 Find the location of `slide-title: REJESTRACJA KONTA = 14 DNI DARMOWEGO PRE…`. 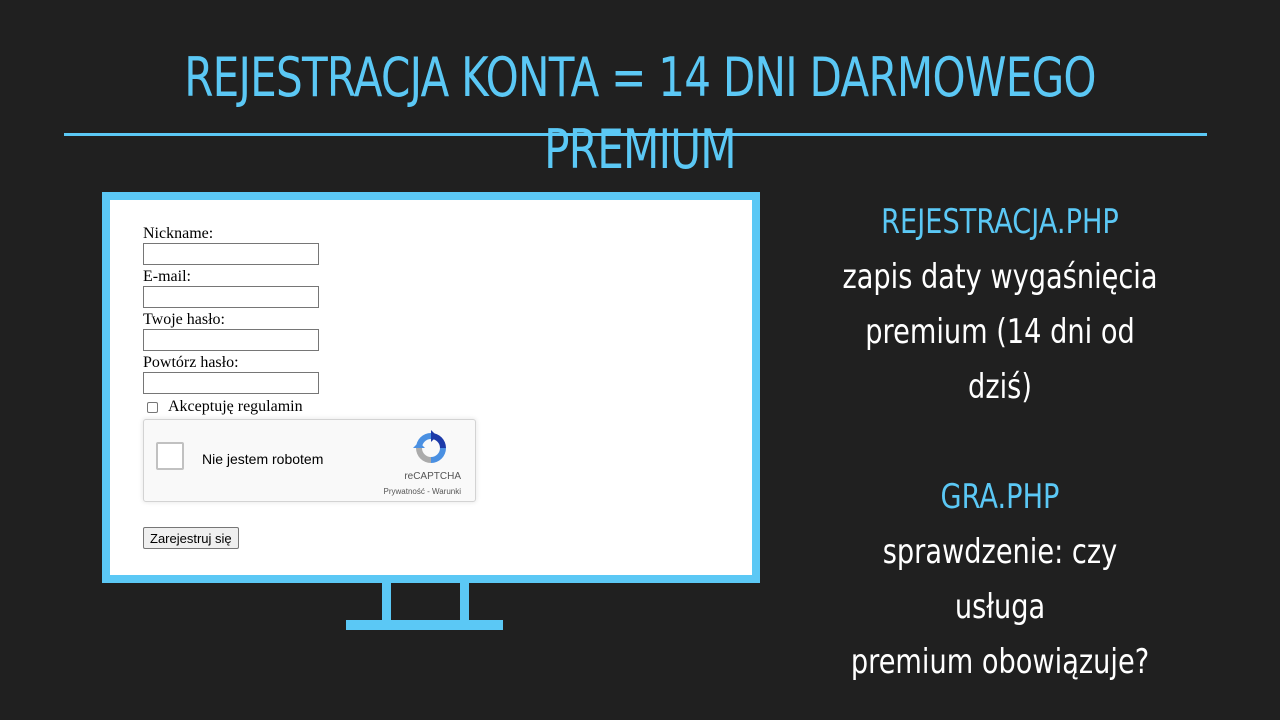

slide-title: REJESTRACJA KONTA = 14 DNI DARMOWEGO PRE… is located at coordinates (640, 113).